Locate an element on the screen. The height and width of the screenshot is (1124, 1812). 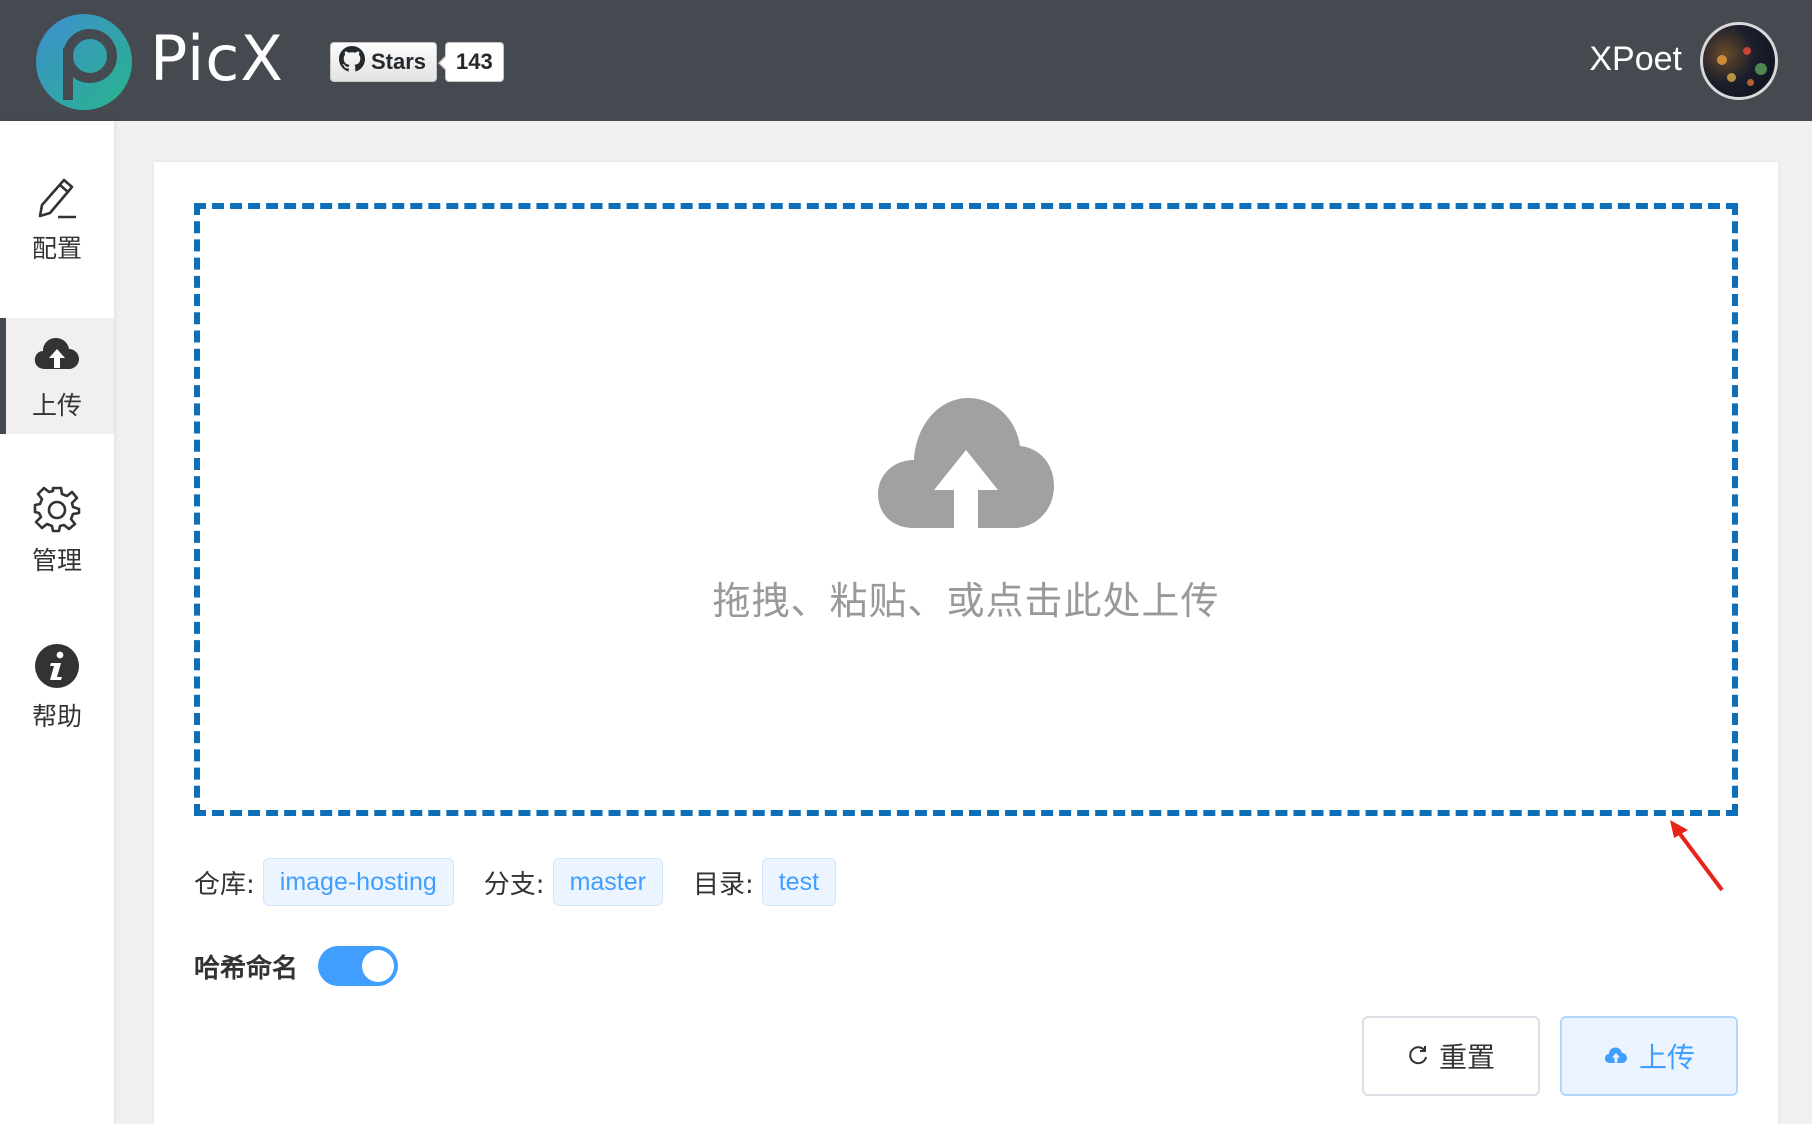
sidebar-item-manage: 管理 is located at coordinates (57, 531).